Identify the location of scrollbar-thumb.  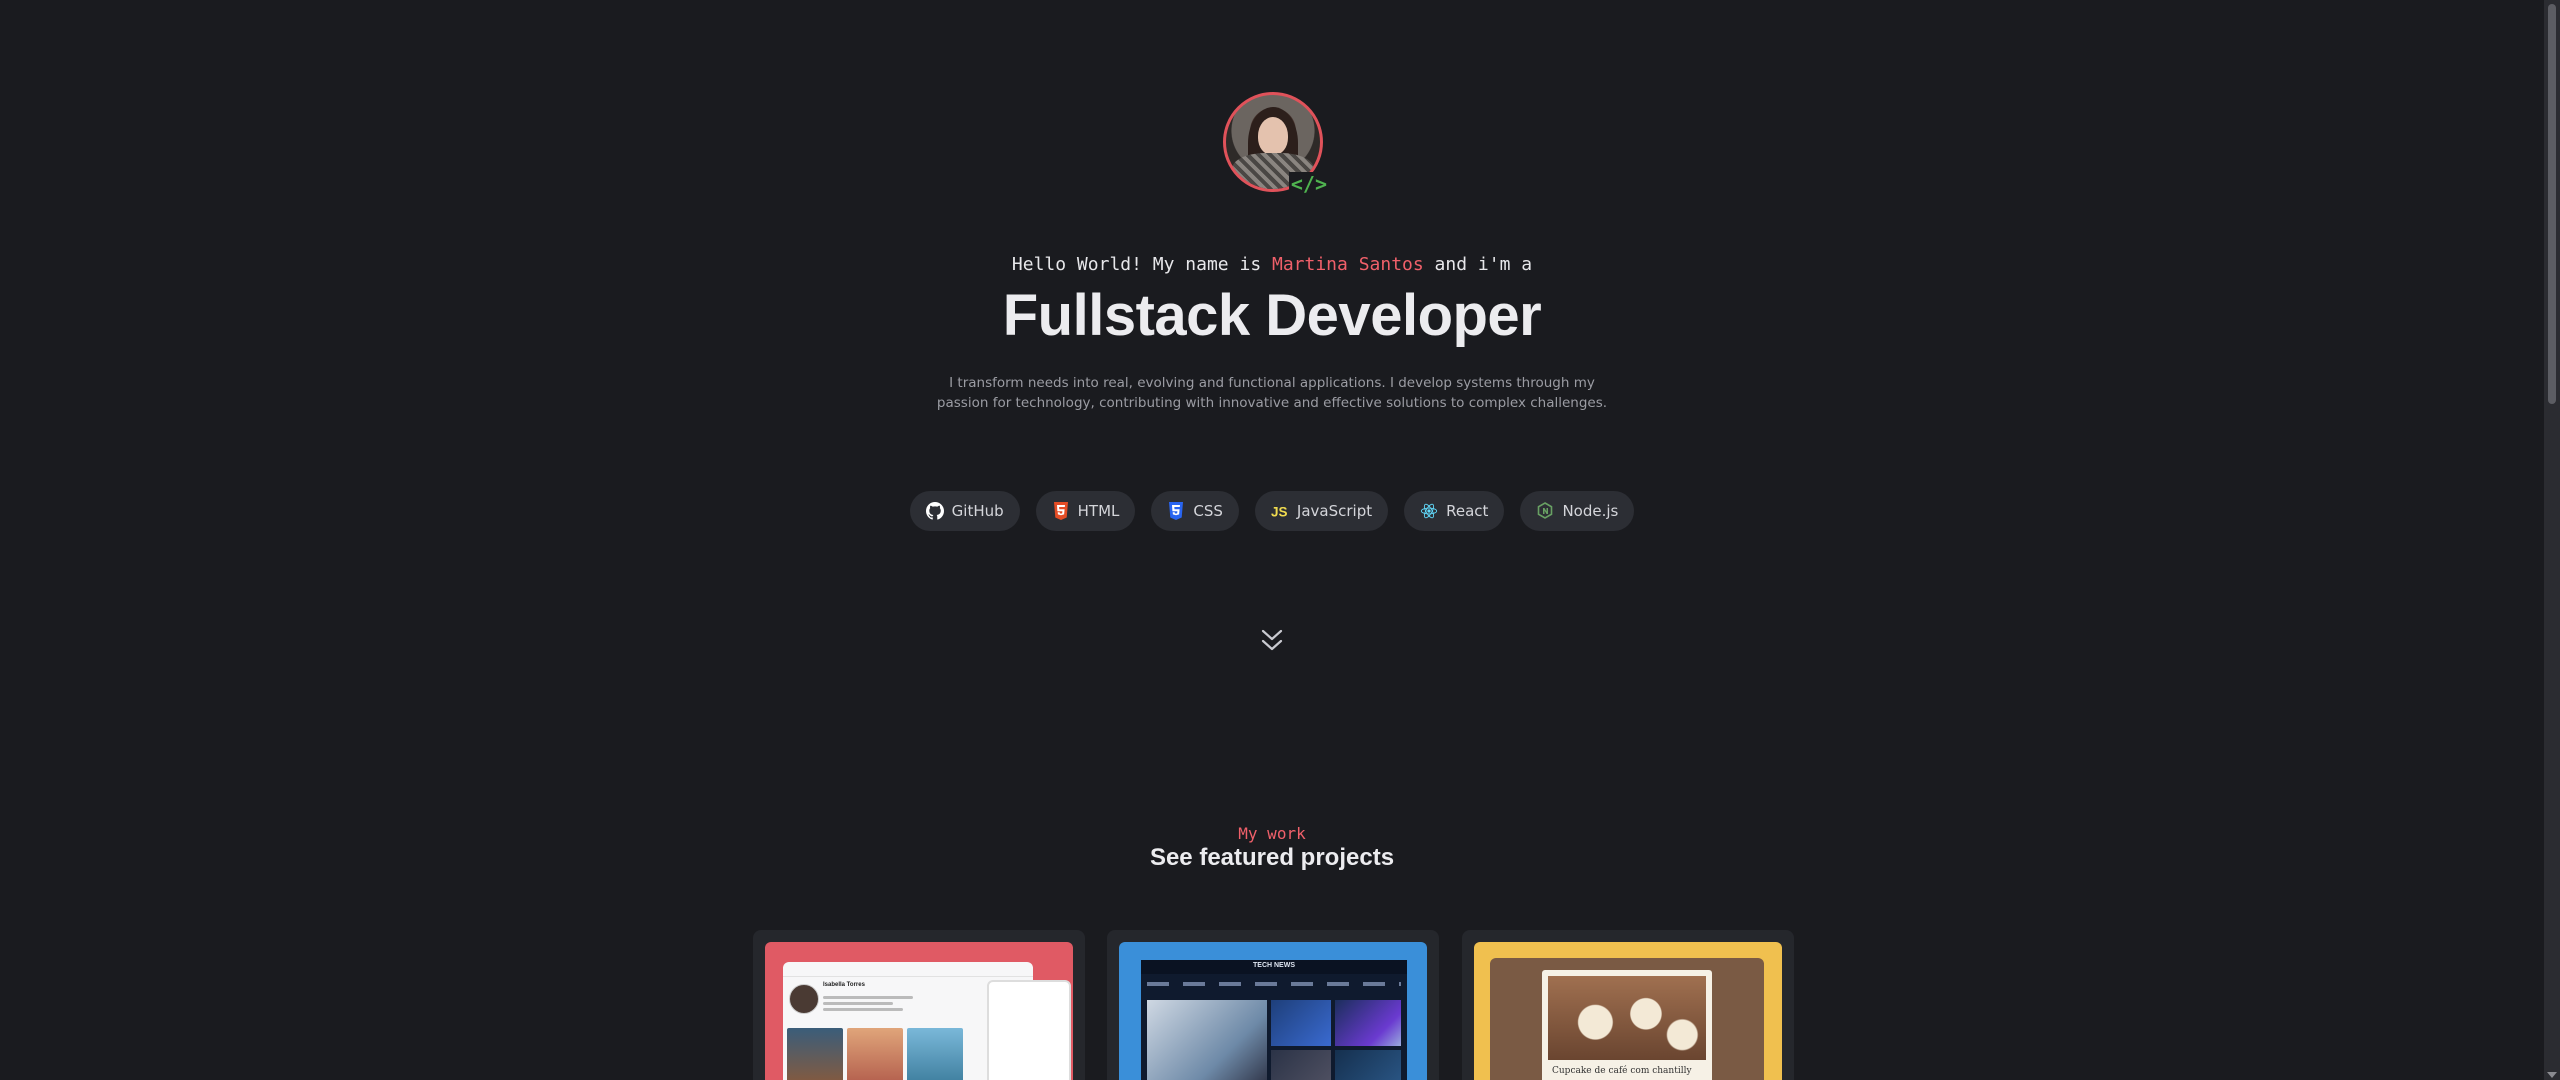
(2552, 204).